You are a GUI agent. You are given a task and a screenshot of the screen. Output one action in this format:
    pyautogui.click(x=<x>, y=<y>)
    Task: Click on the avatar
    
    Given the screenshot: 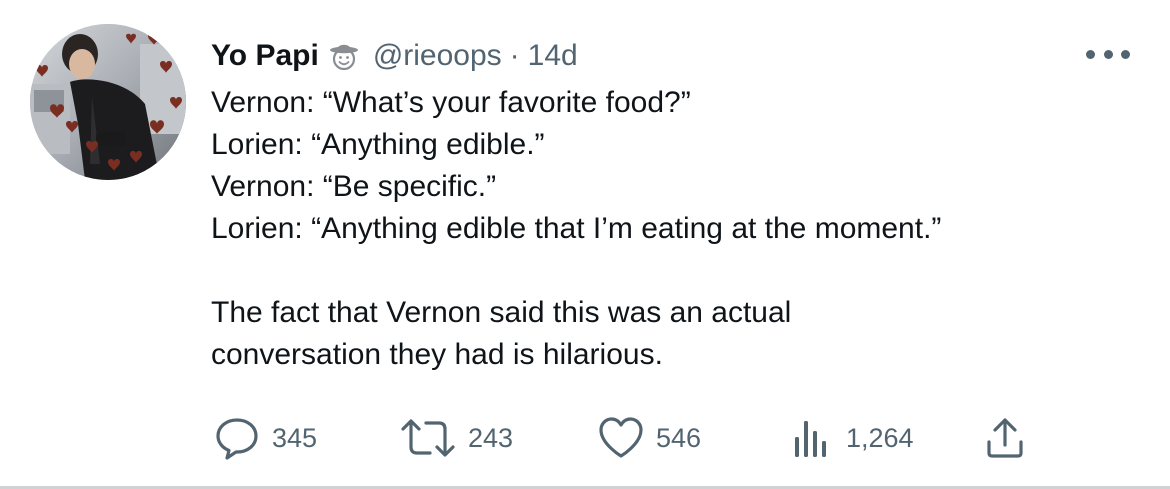 What is the action you would take?
    pyautogui.click(x=108, y=102)
    